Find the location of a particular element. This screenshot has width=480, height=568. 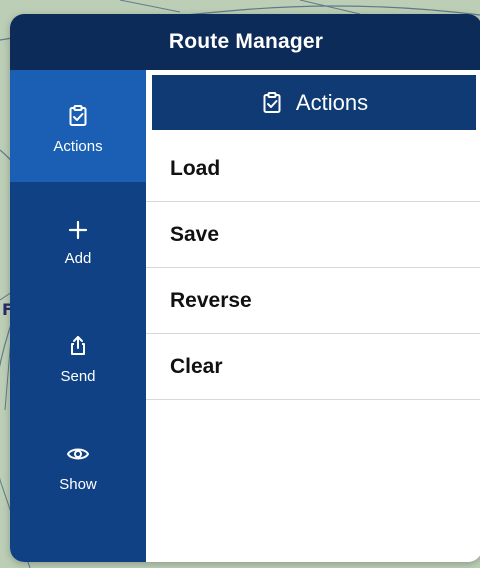

sidebar-item-label: Send is located at coordinates (78, 376).